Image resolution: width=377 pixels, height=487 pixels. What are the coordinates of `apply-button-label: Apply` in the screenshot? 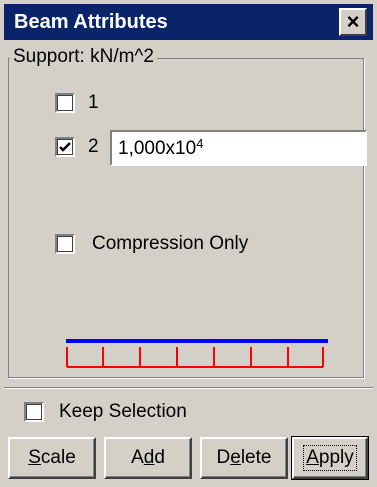 It's located at (330, 458).